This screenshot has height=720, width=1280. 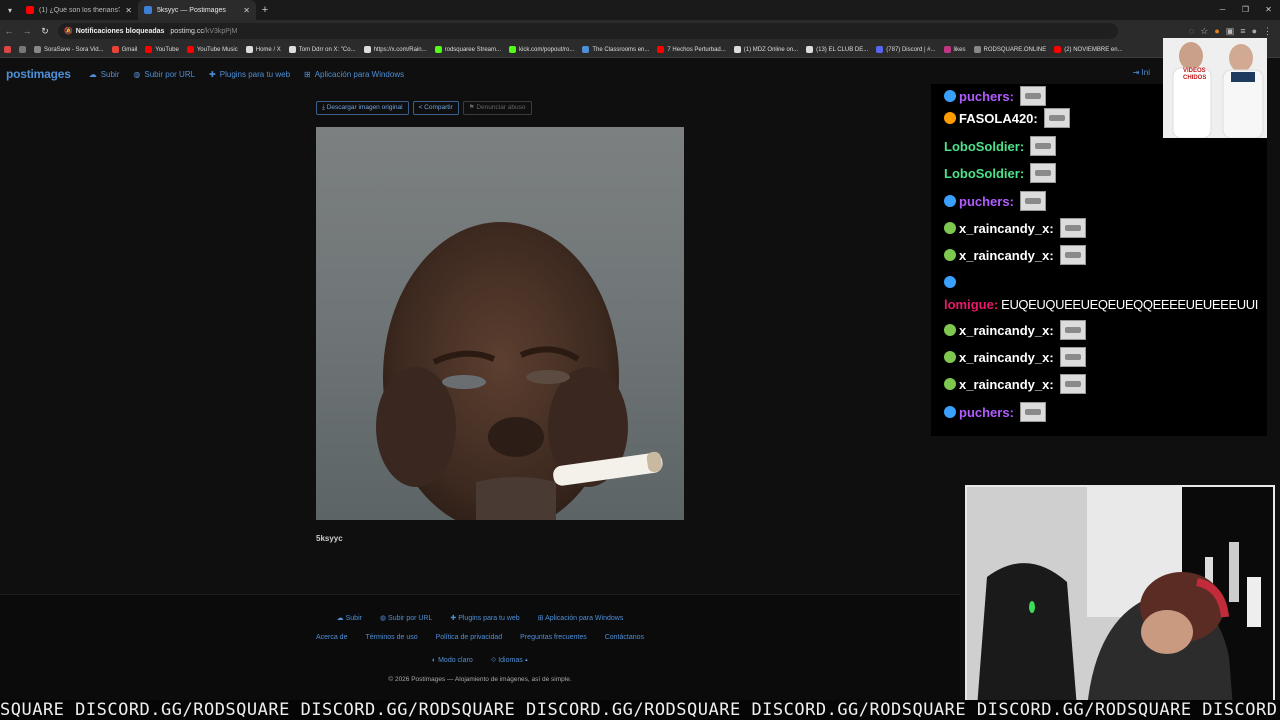 I want to click on bookmark-item: likes, so click(x=954, y=49).